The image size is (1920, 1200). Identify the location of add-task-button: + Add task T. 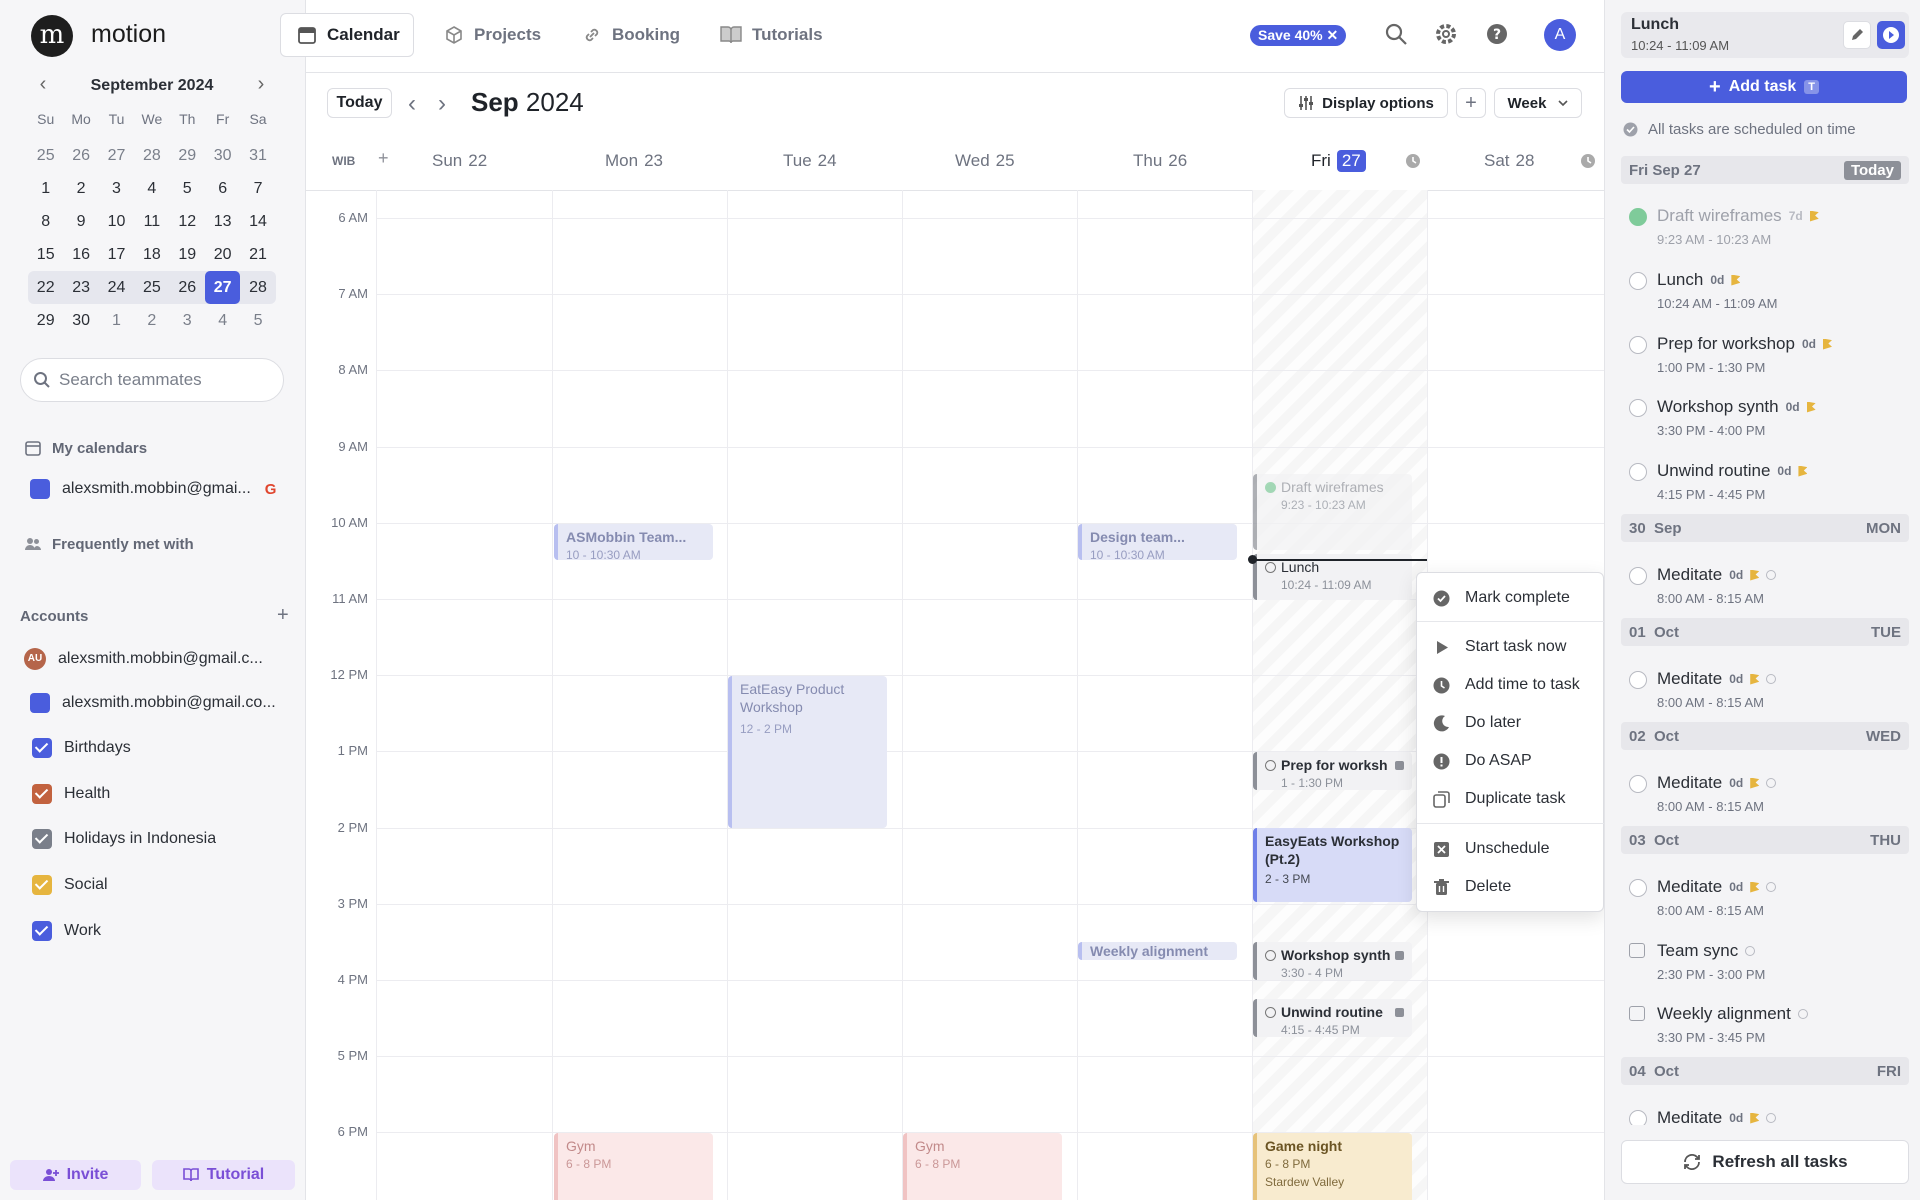
(1764, 87).